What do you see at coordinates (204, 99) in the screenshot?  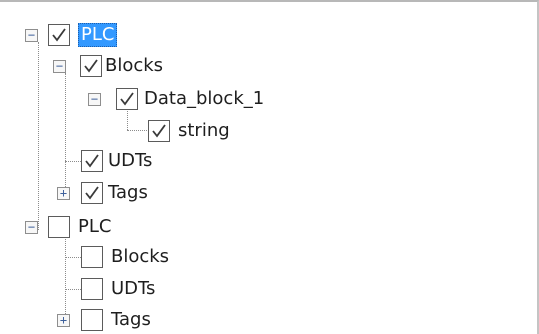 I see `tree-node-label: Data_block_1` at bounding box center [204, 99].